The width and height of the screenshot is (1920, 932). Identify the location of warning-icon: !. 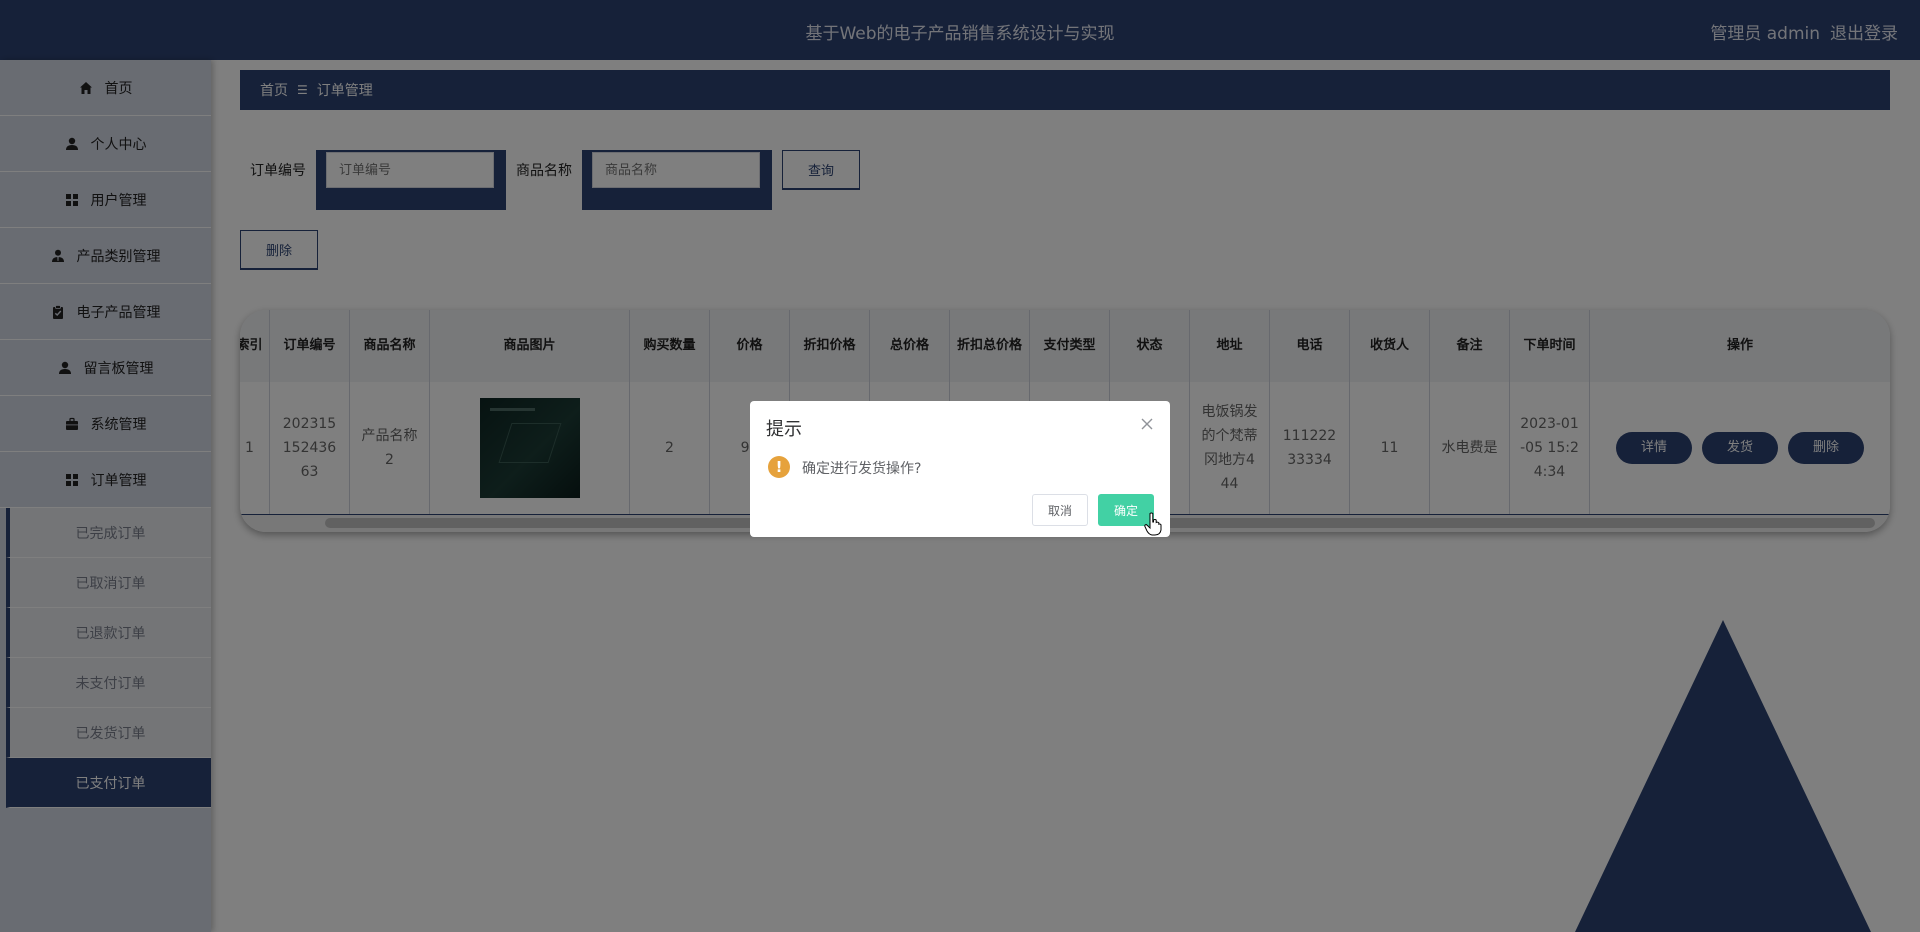
(779, 467).